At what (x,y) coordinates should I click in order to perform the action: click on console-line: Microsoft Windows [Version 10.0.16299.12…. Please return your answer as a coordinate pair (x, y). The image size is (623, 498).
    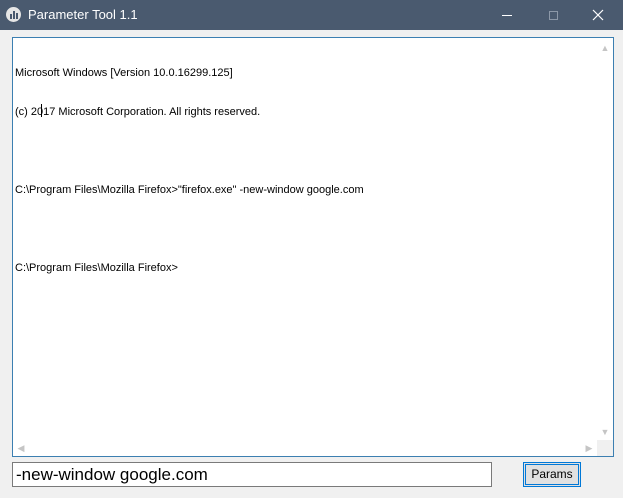
    Looking at the image, I should click on (124, 73).